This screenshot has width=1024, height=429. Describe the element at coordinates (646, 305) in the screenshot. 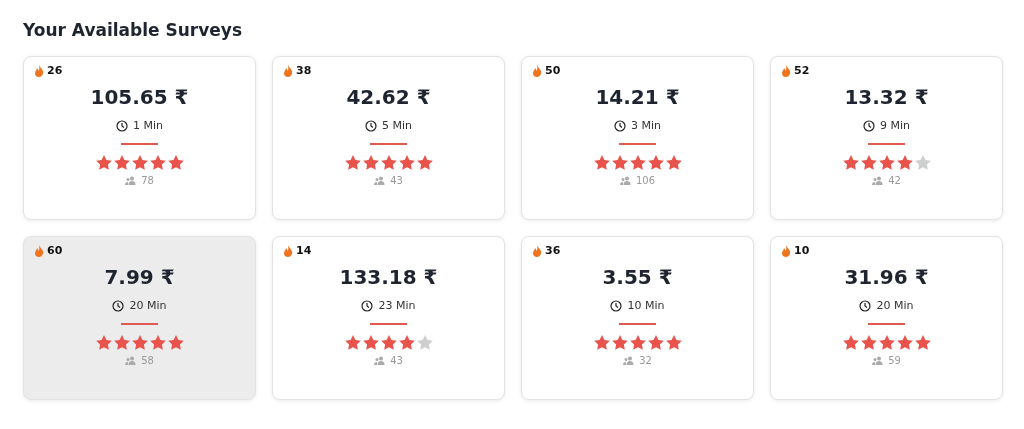

I see `duration-text: 10 Min` at that location.